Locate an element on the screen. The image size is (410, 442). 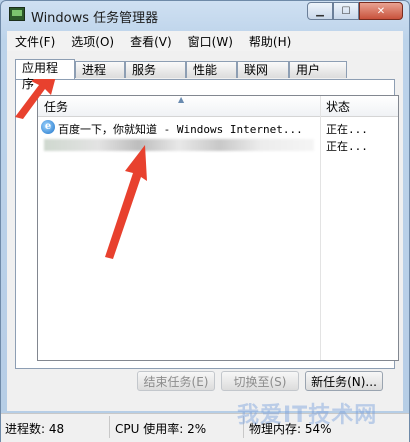
menu-help: 帮助(H) is located at coordinates (270, 41).